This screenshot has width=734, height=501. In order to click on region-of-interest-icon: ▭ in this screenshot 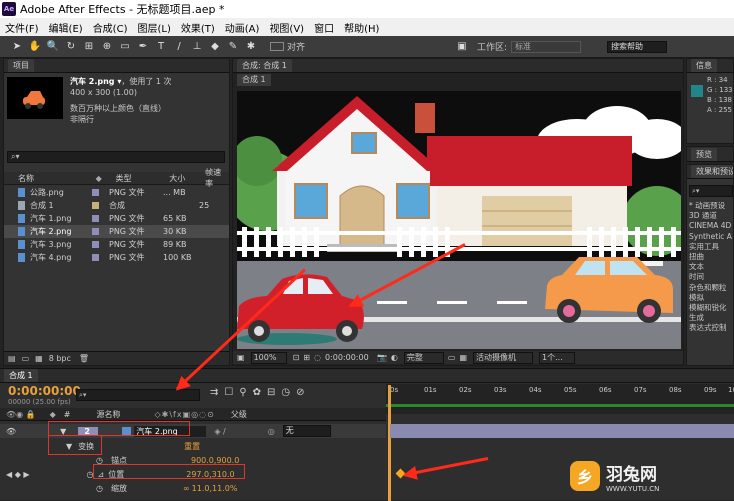, I will do `click(452, 357)`.